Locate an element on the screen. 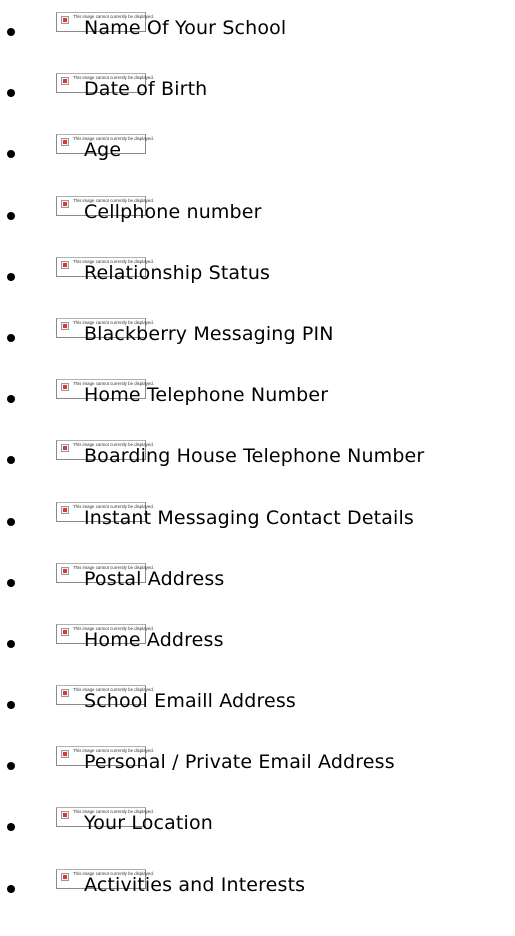 The height and width of the screenshot is (936, 515). item-label: Boarding House Telephone Number is located at coordinates (254, 456).